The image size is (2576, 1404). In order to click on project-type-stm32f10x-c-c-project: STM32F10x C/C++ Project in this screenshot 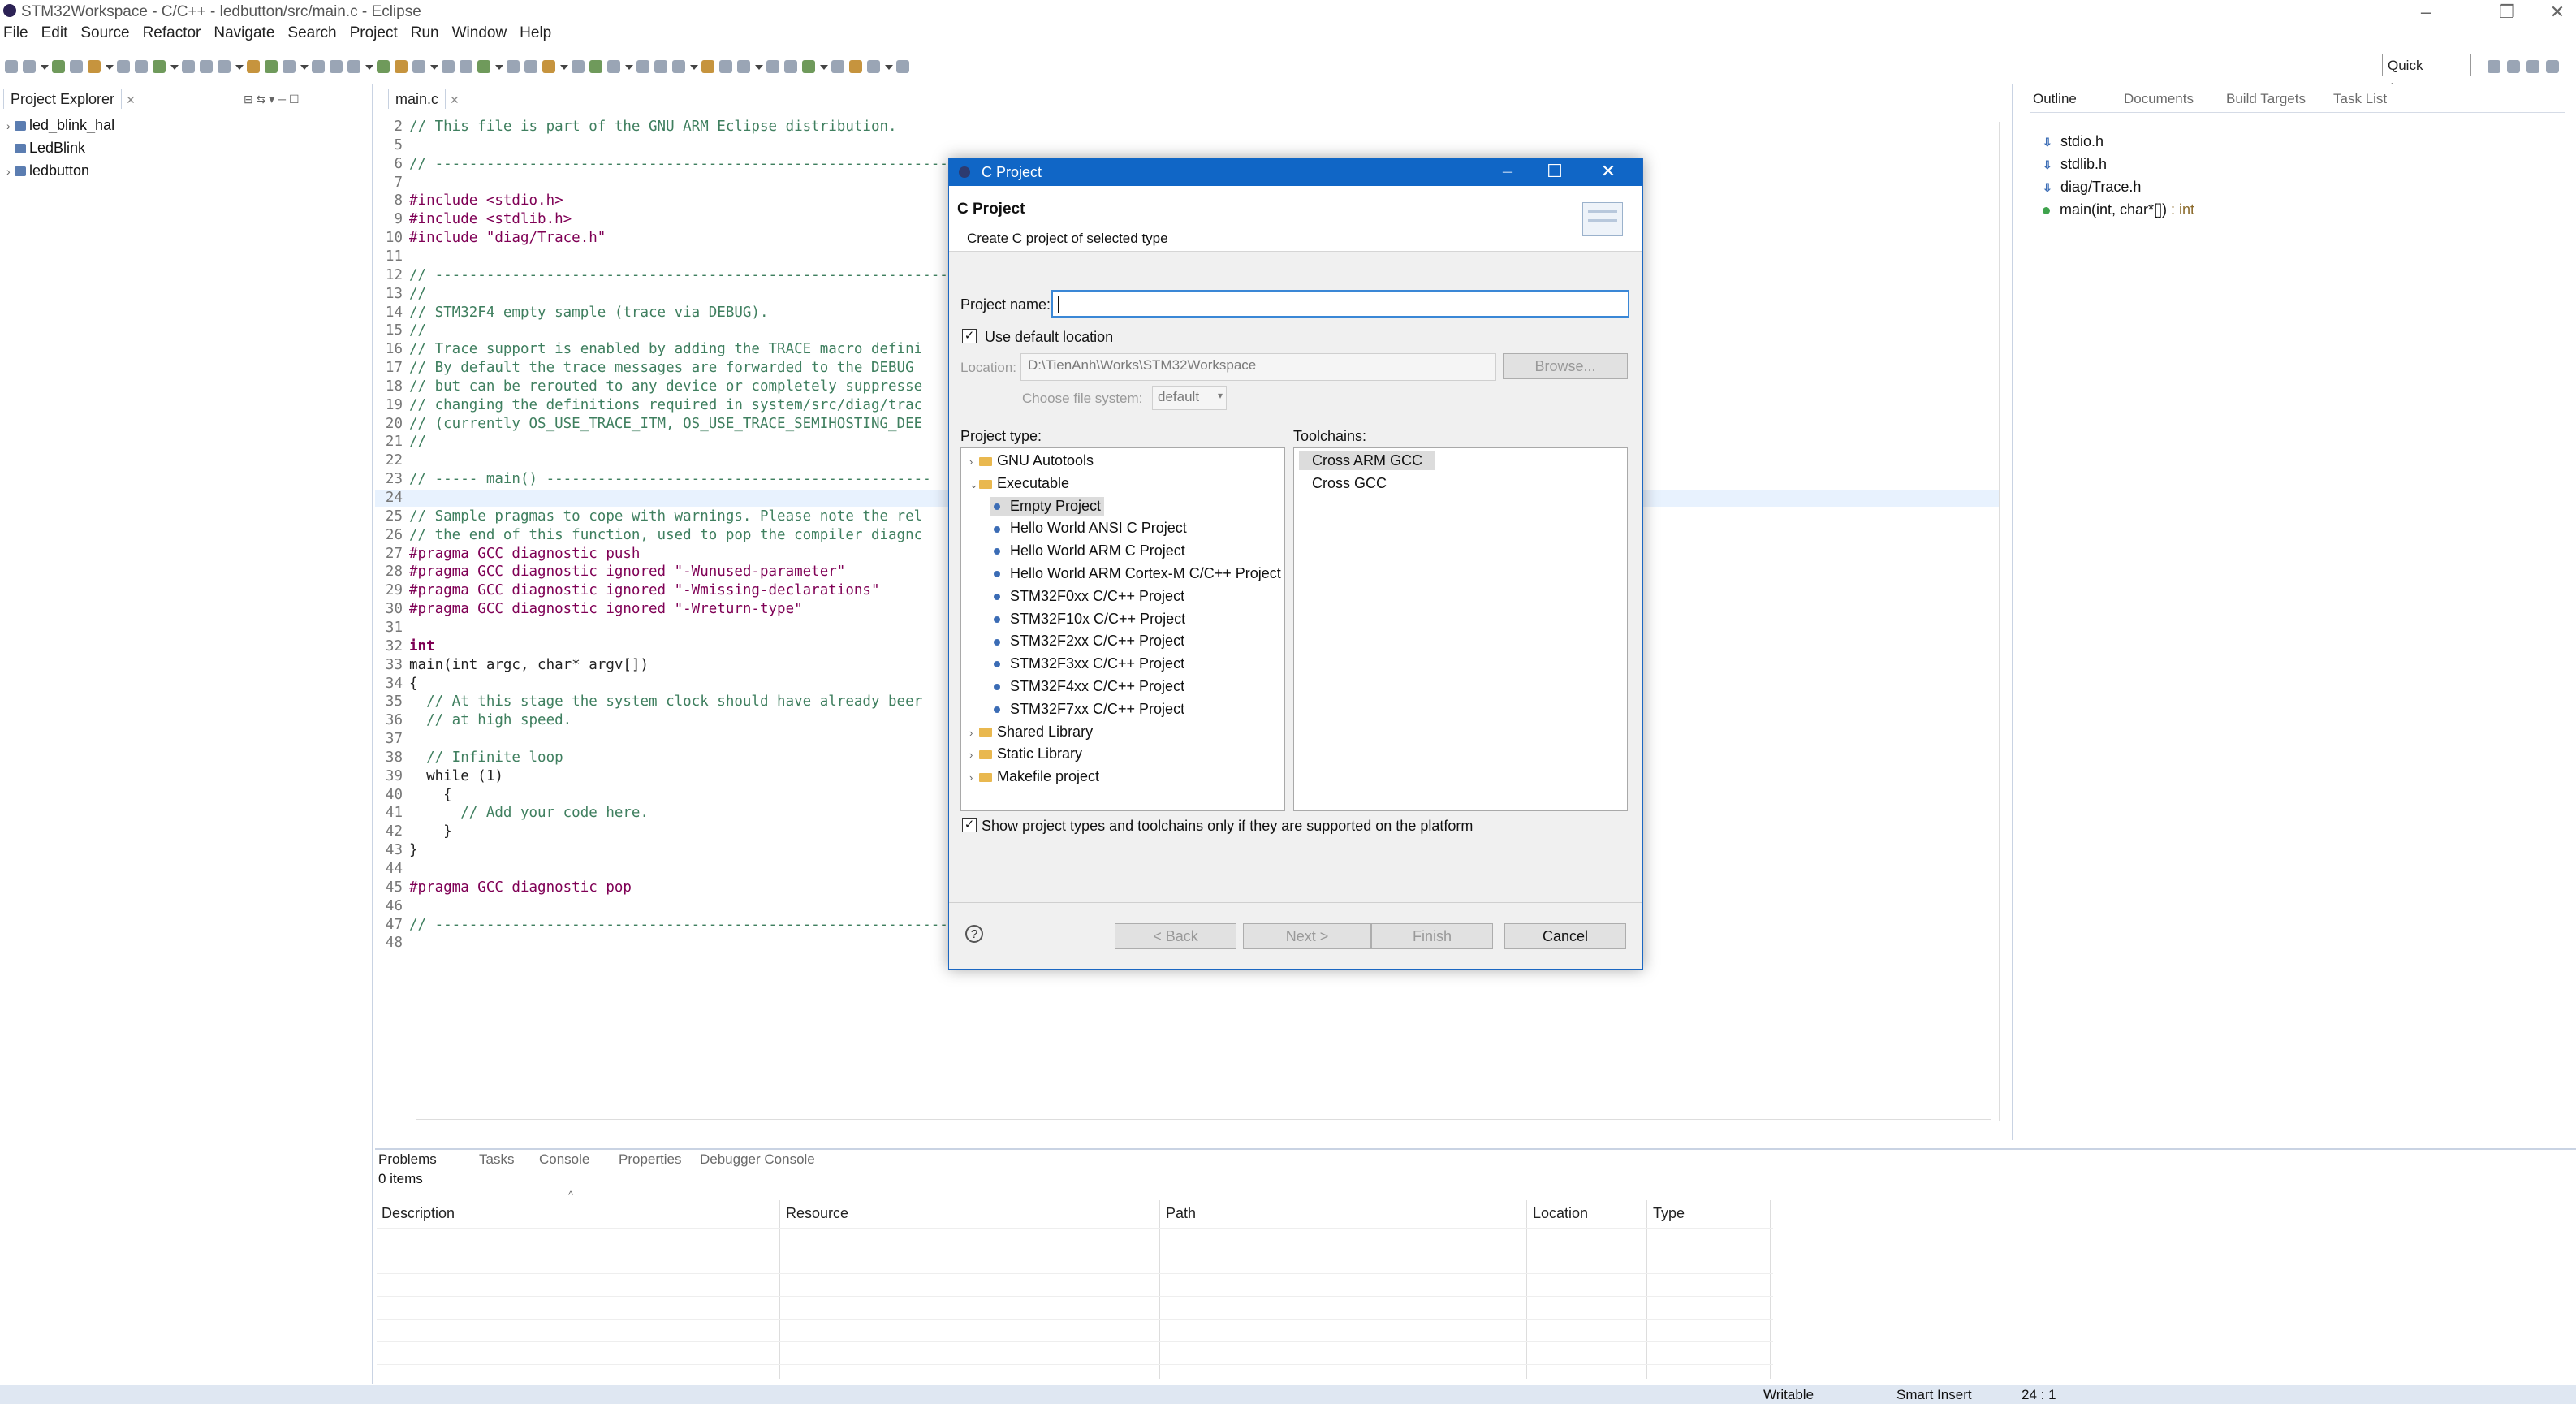, I will do `click(1089, 619)`.